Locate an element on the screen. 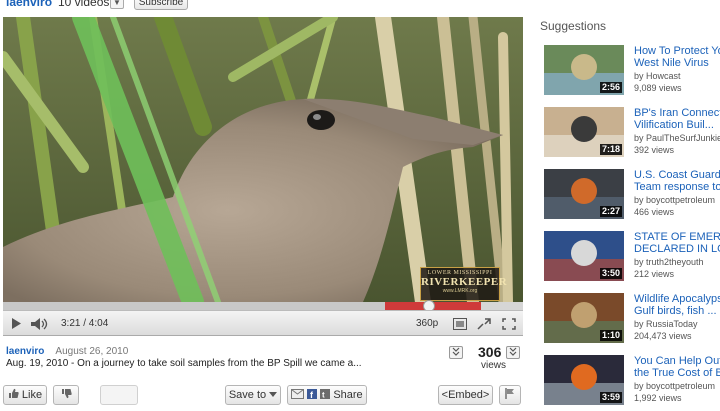  dislike-button is located at coordinates (66, 395).